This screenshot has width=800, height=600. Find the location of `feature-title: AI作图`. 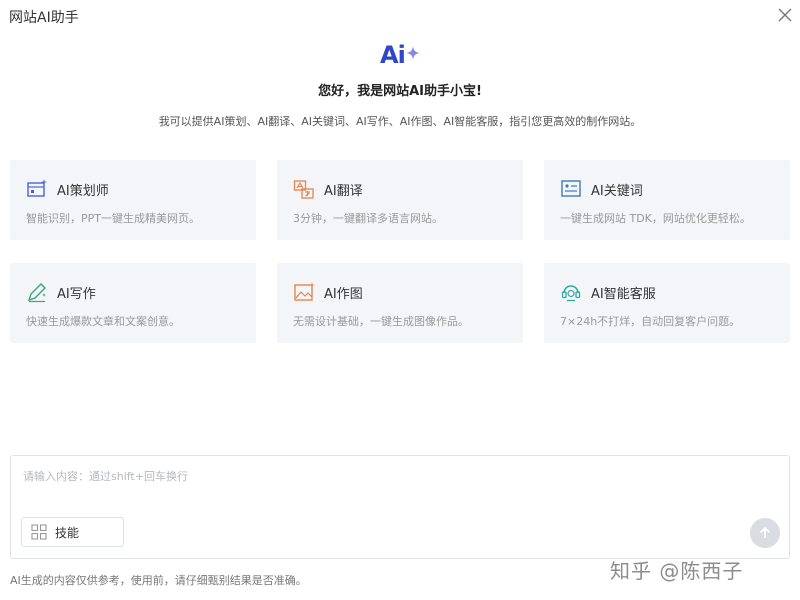

feature-title: AI作图 is located at coordinates (343, 294).